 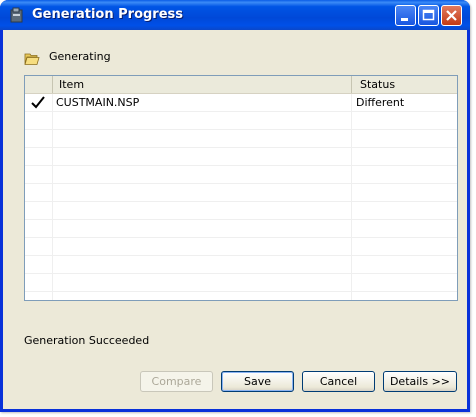 What do you see at coordinates (80, 56) in the screenshot?
I see `generating-label: Generating` at bounding box center [80, 56].